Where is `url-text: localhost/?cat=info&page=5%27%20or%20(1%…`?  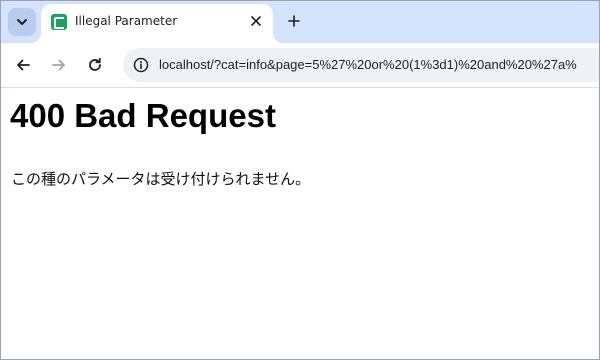
url-text: localhost/?cat=info&page=5%27%20or%20(1%… is located at coordinates (368, 64).